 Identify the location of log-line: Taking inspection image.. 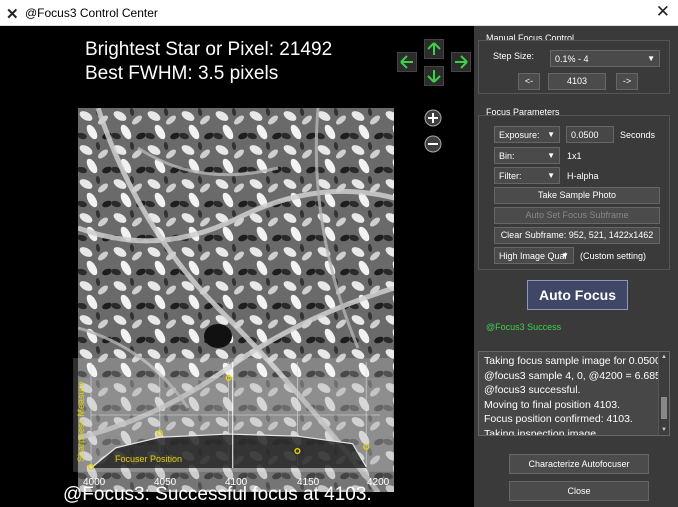
(541, 431).